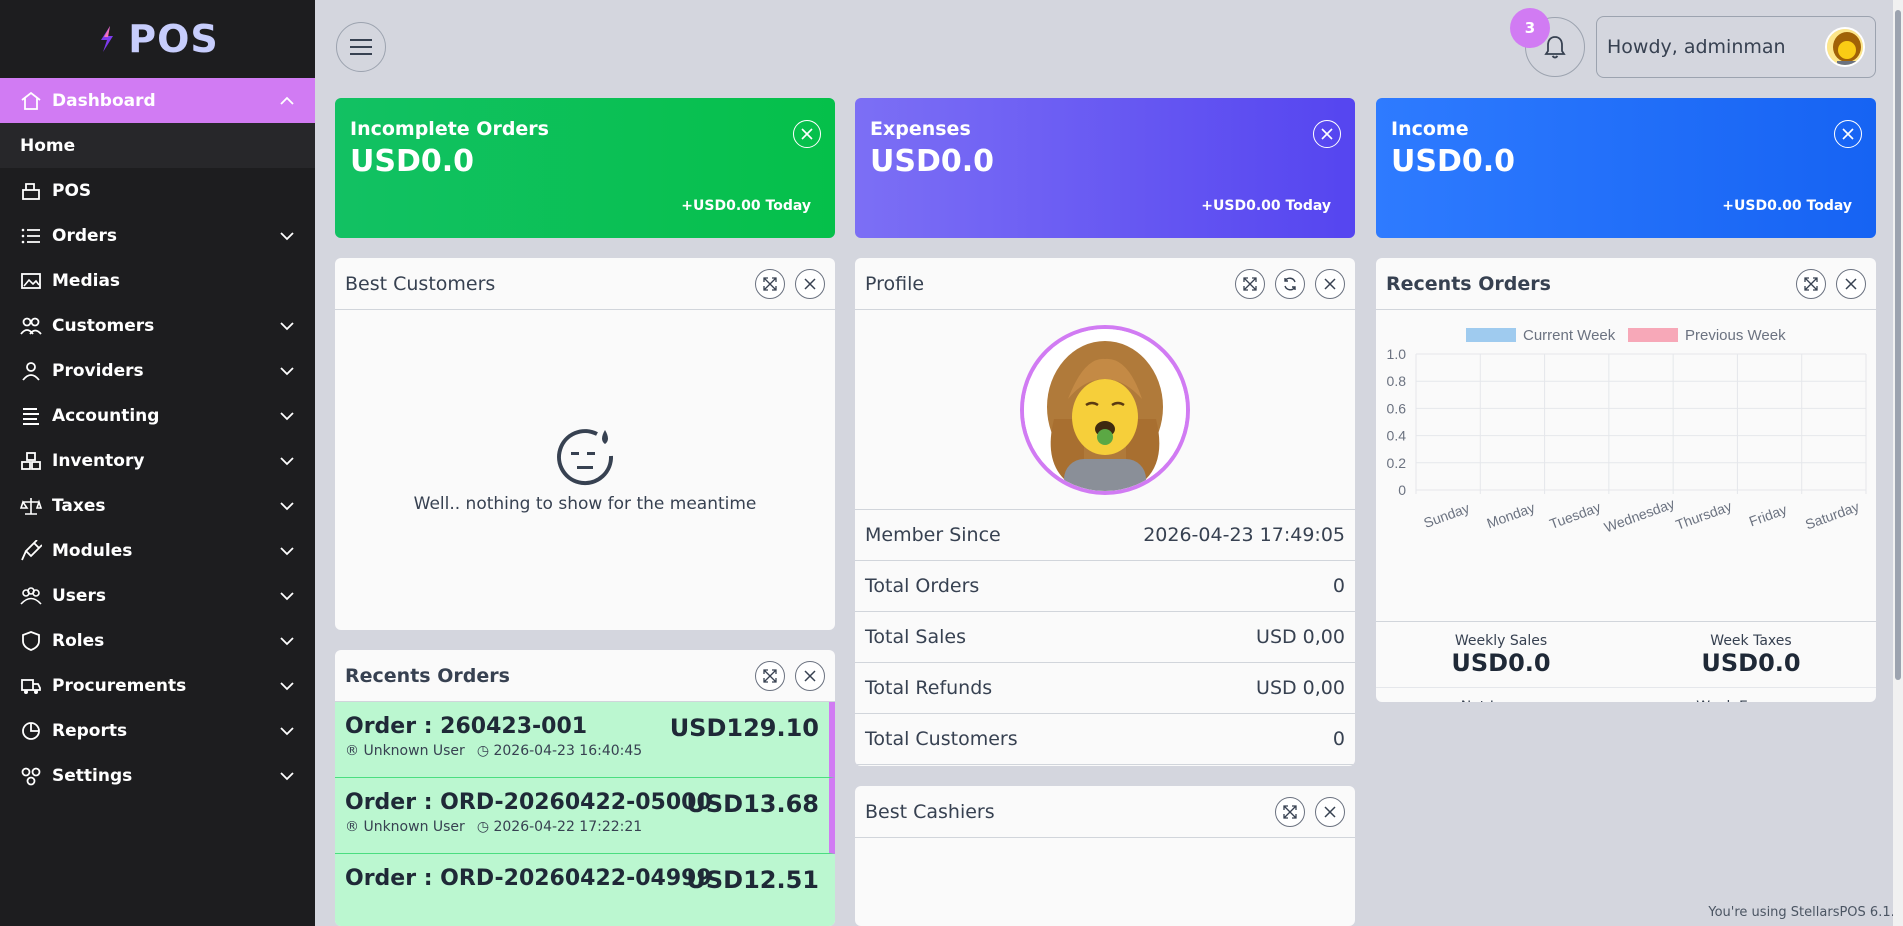  Describe the element at coordinates (157, 775) in the screenshot. I see `sidebar-item-settings: Settings` at that location.